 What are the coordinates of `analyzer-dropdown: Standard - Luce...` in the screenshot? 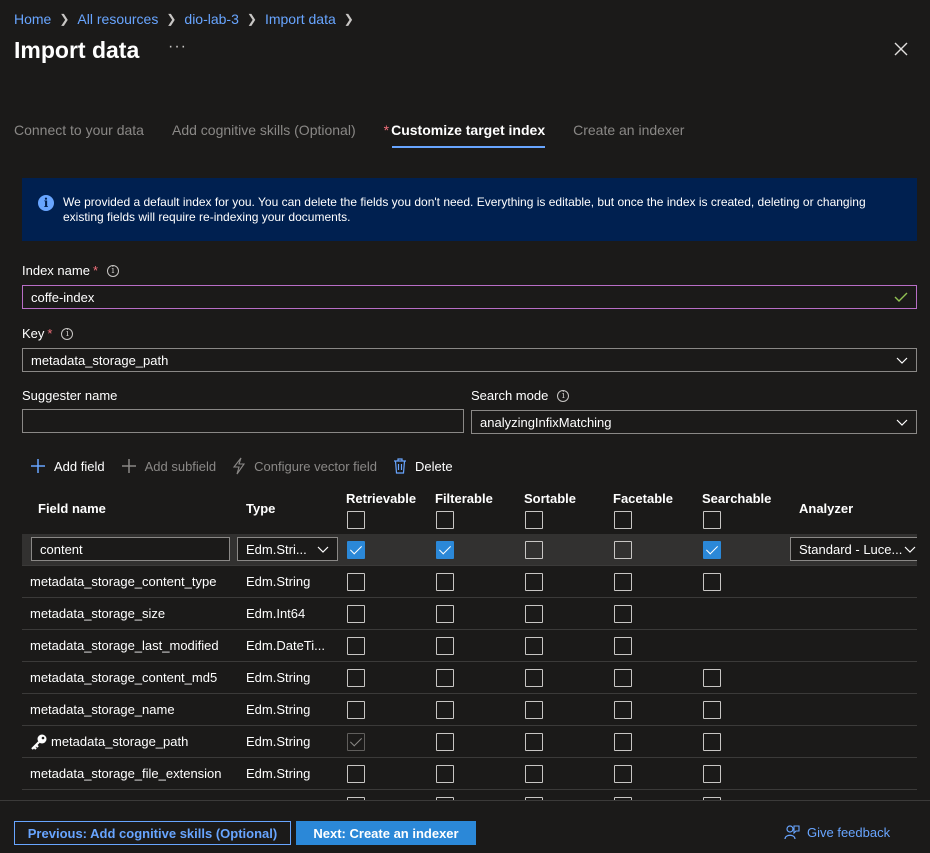 It's located at (853, 549).